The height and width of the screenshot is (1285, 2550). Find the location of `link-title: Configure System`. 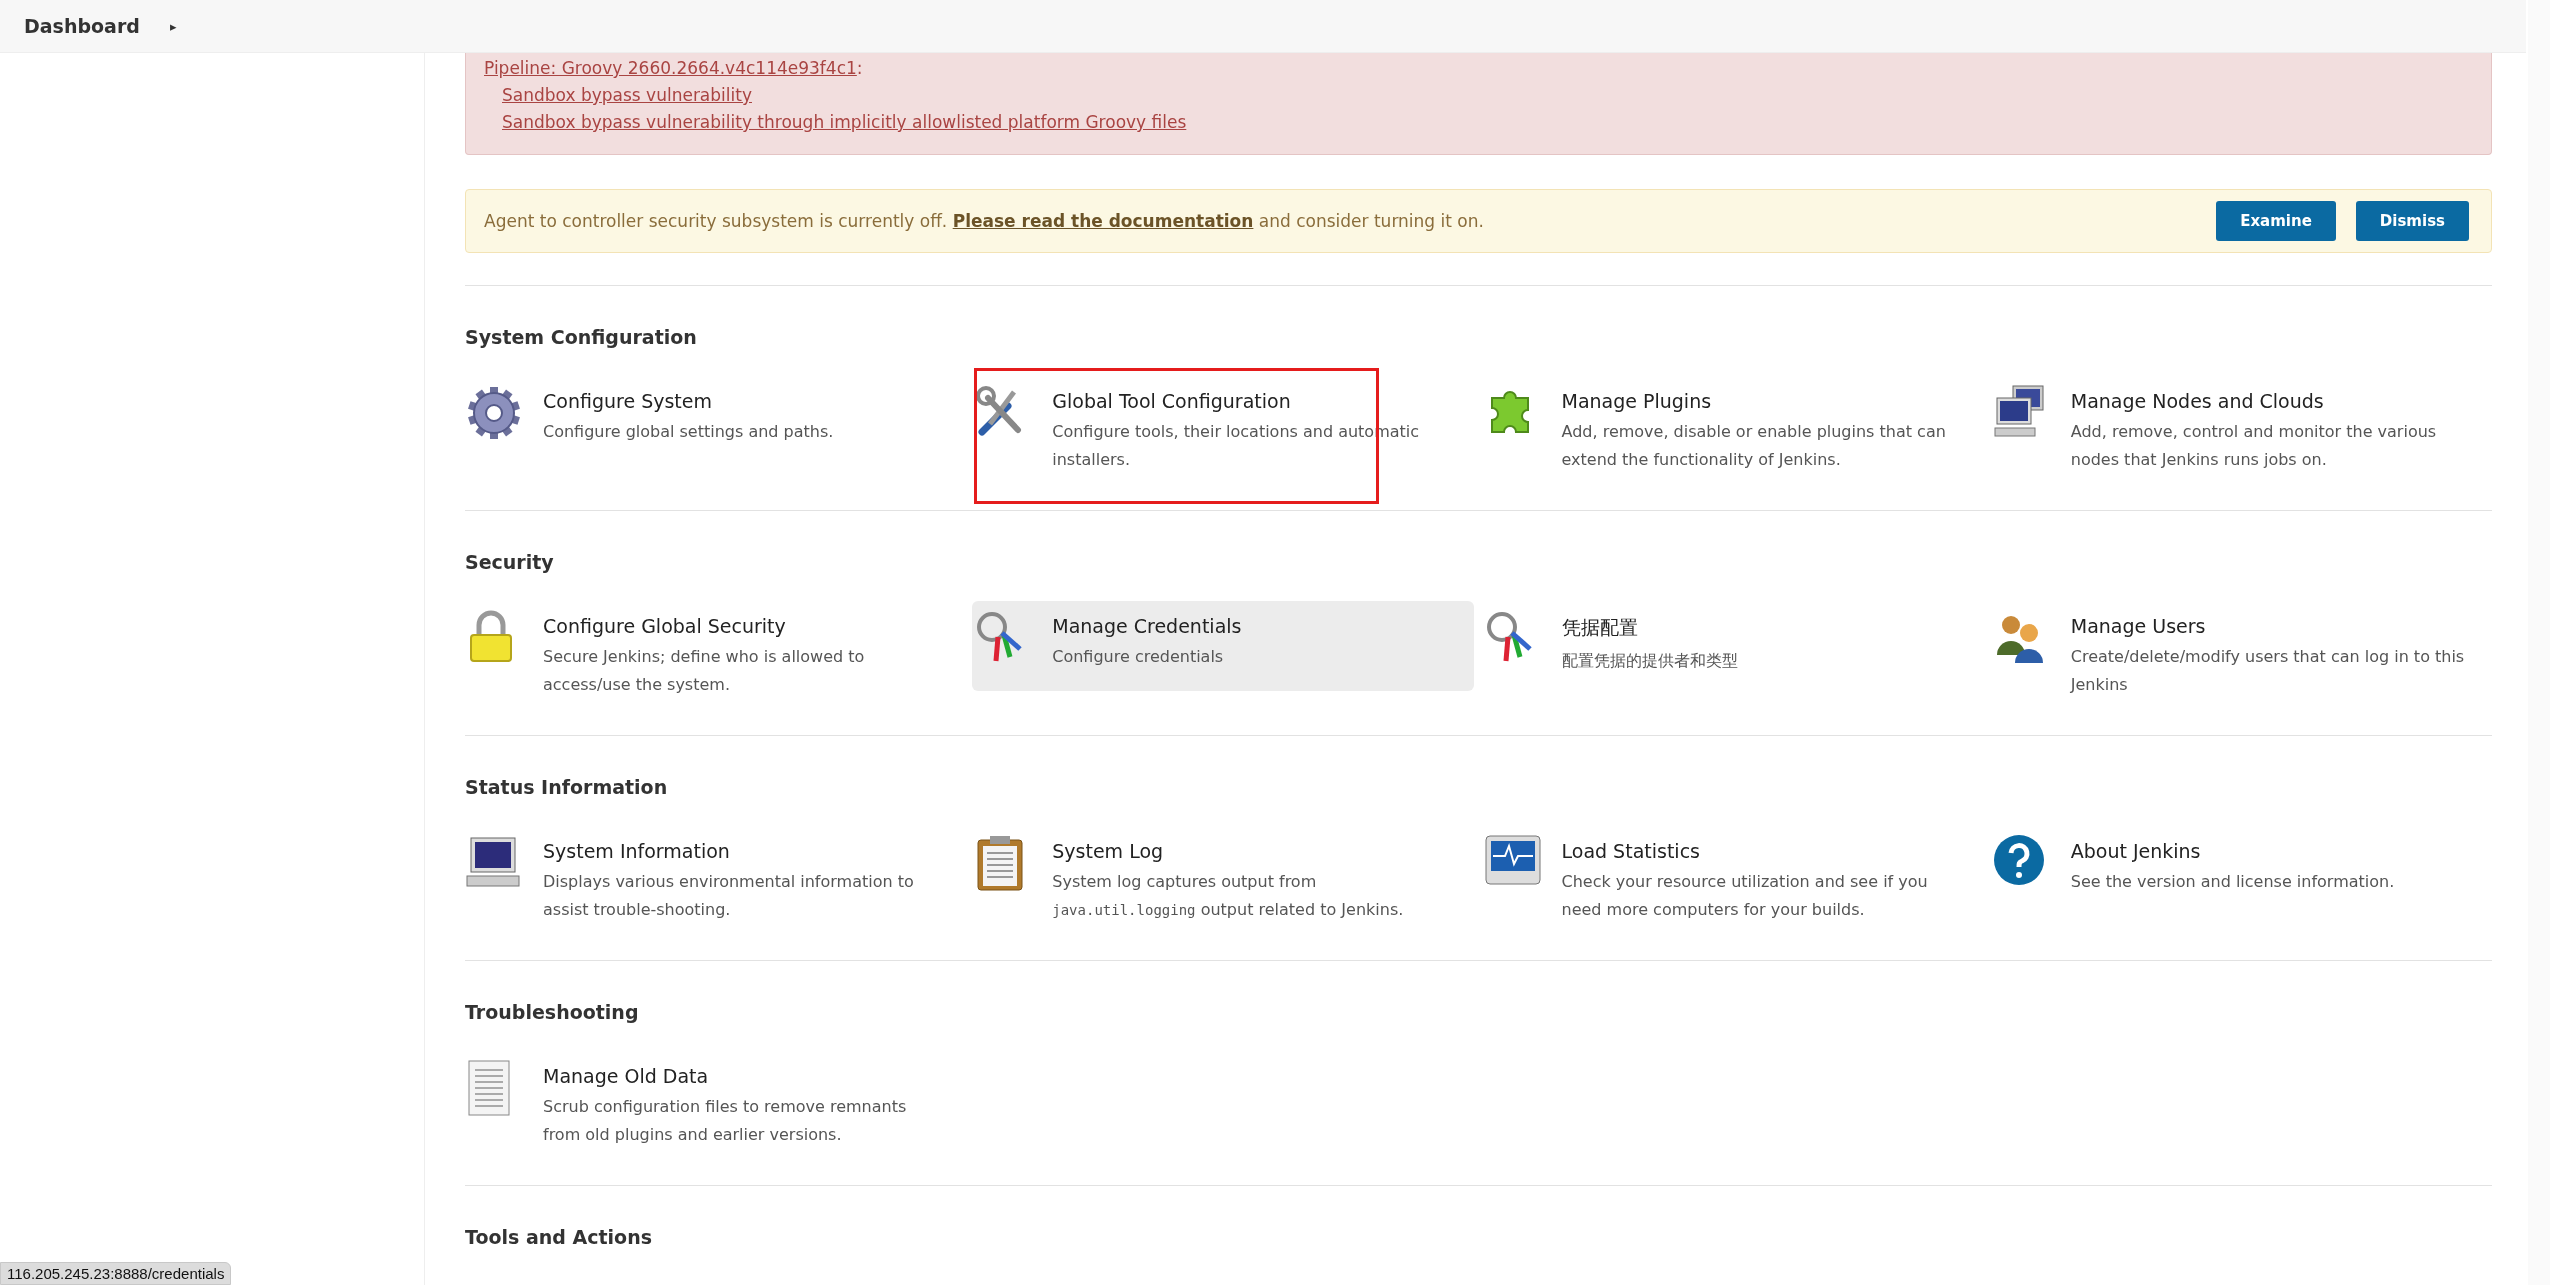

link-title: Configure System is located at coordinates (628, 401).